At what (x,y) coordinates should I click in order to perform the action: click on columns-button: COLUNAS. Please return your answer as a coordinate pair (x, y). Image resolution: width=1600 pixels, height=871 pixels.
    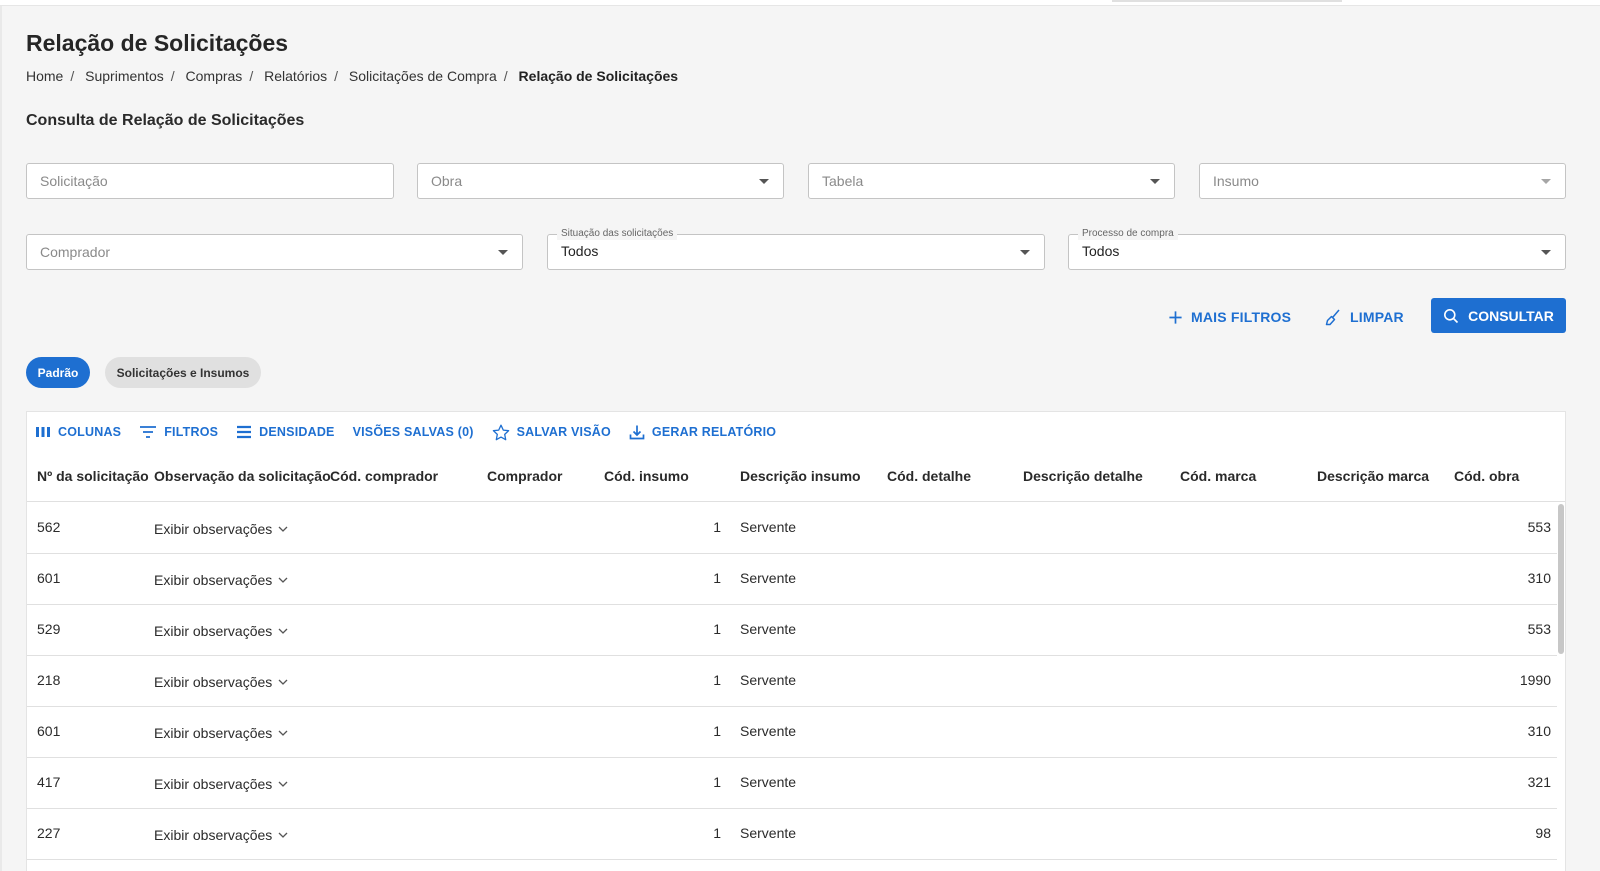
    Looking at the image, I should click on (78, 432).